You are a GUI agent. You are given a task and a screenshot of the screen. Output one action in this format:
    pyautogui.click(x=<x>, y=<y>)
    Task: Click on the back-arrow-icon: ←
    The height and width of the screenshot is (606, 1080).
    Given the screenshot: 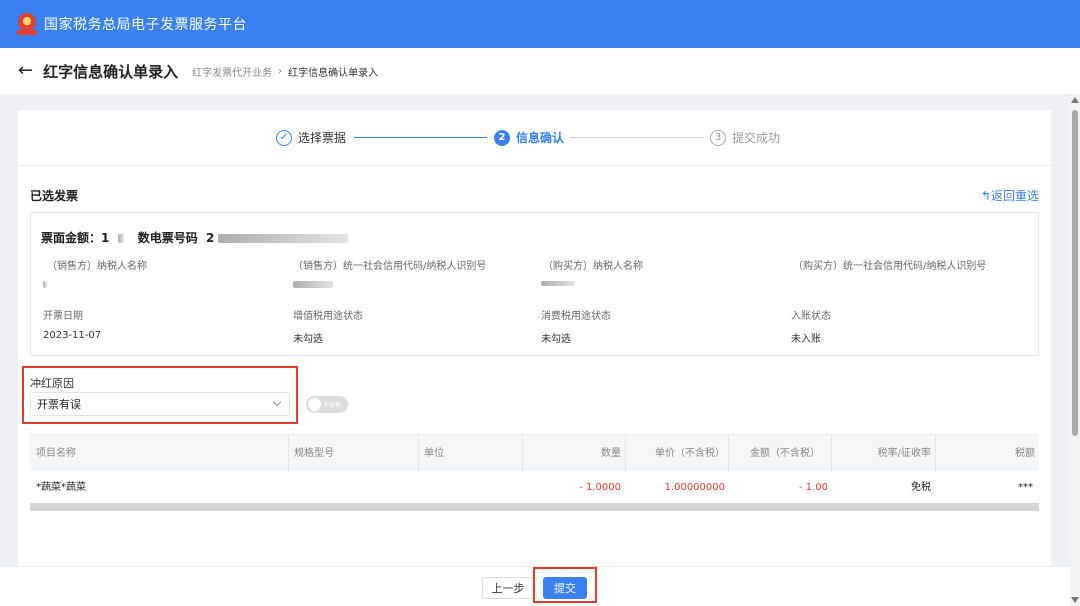 What is the action you would take?
    pyautogui.click(x=25, y=71)
    